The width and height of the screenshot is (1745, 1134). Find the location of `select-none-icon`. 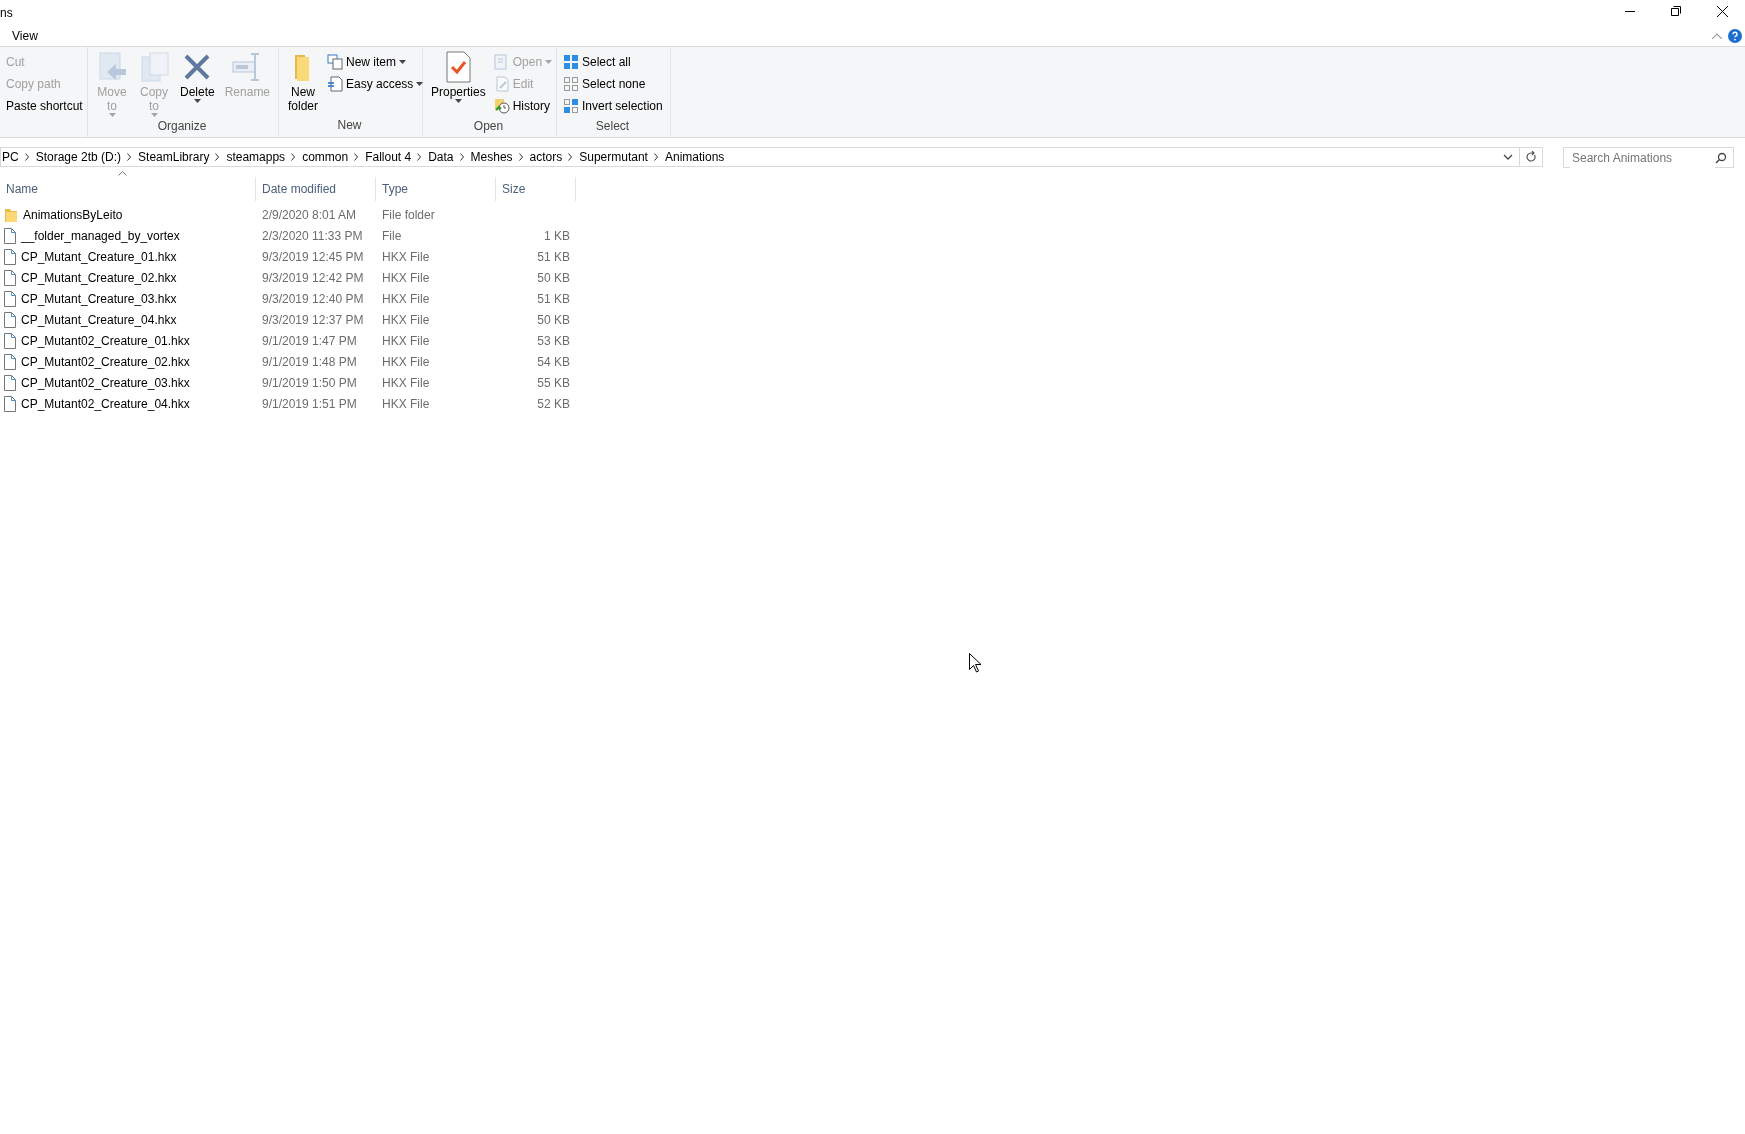

select-none-icon is located at coordinates (571, 84).